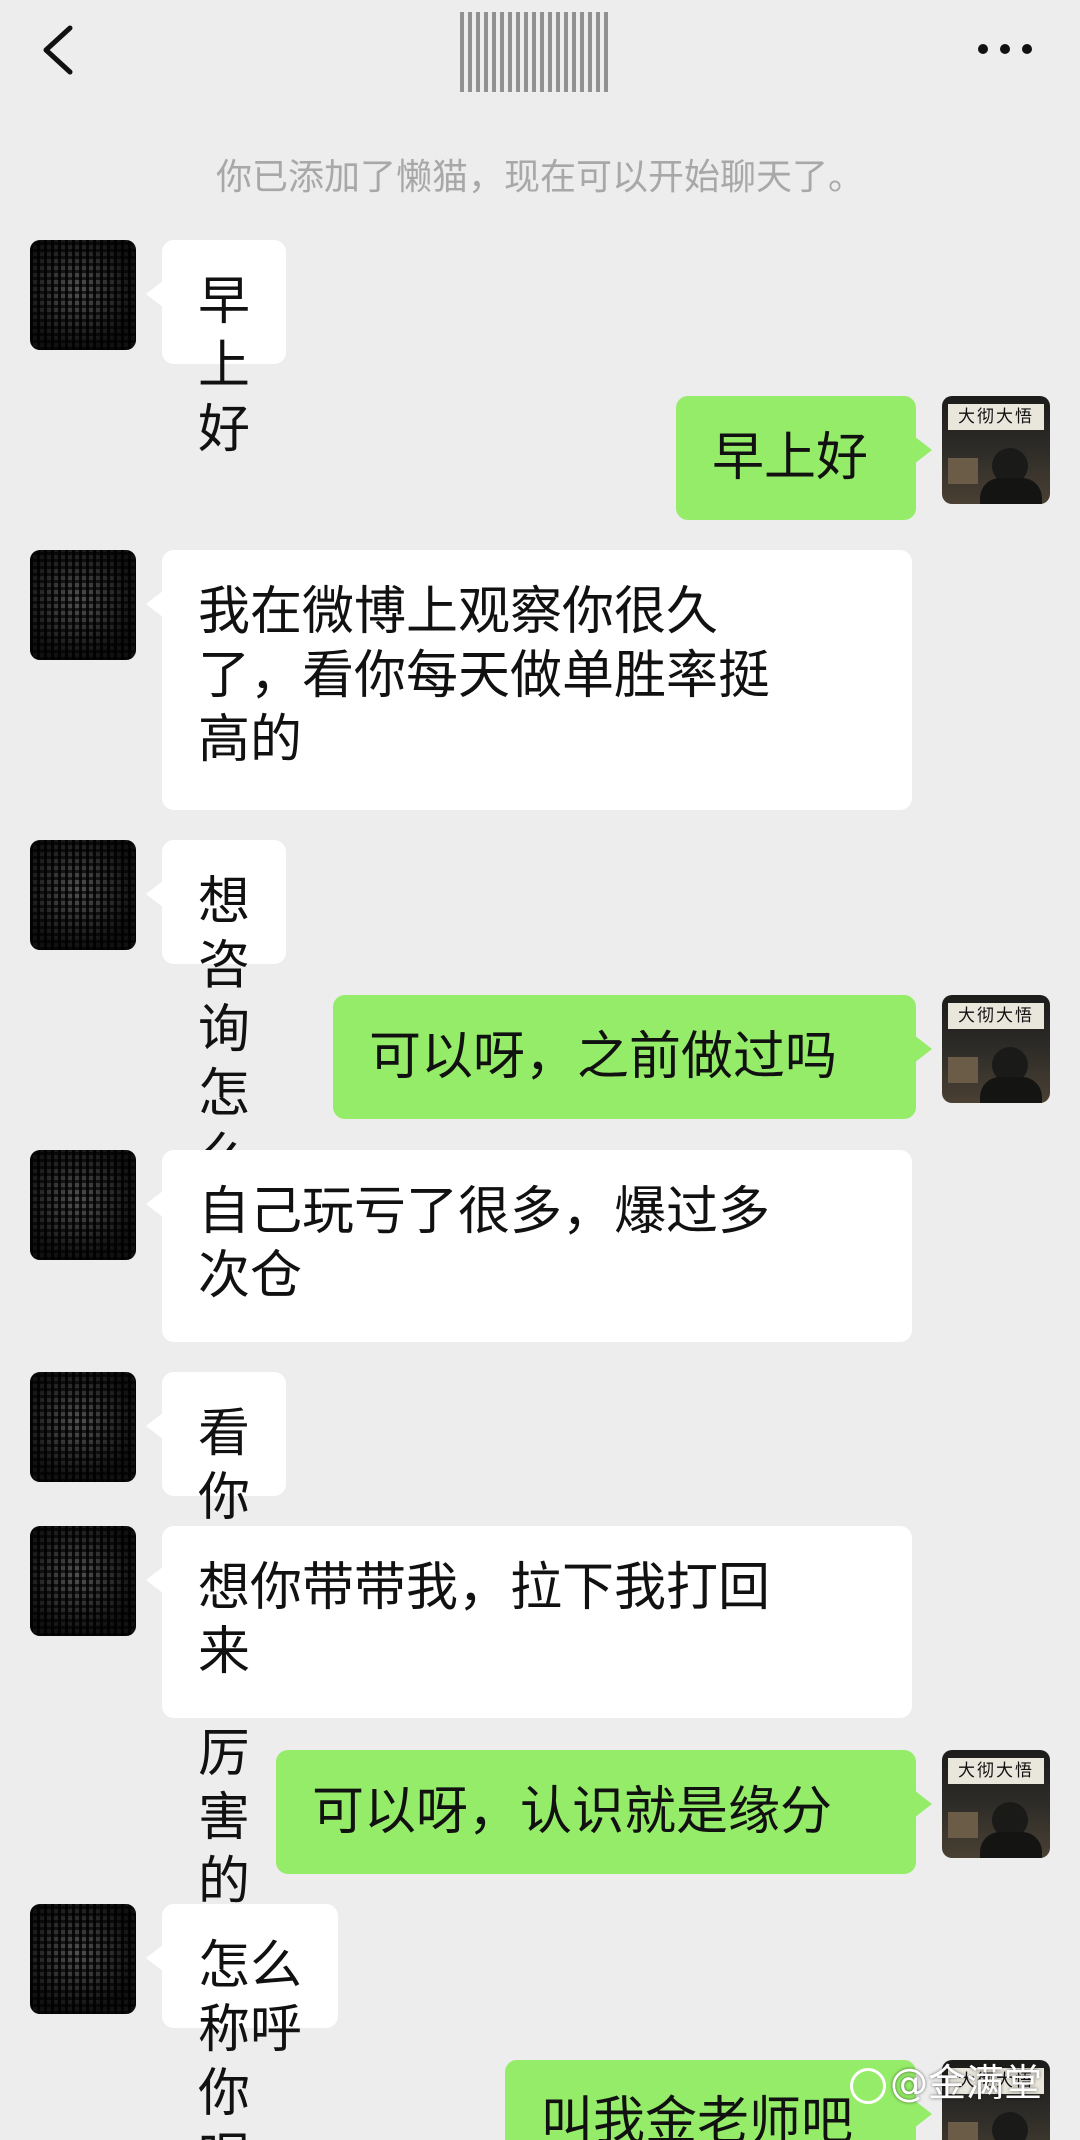 The height and width of the screenshot is (2140, 1080). I want to click on message-bubble-sent: 可以呀，之前做过吗, so click(632, 1057).